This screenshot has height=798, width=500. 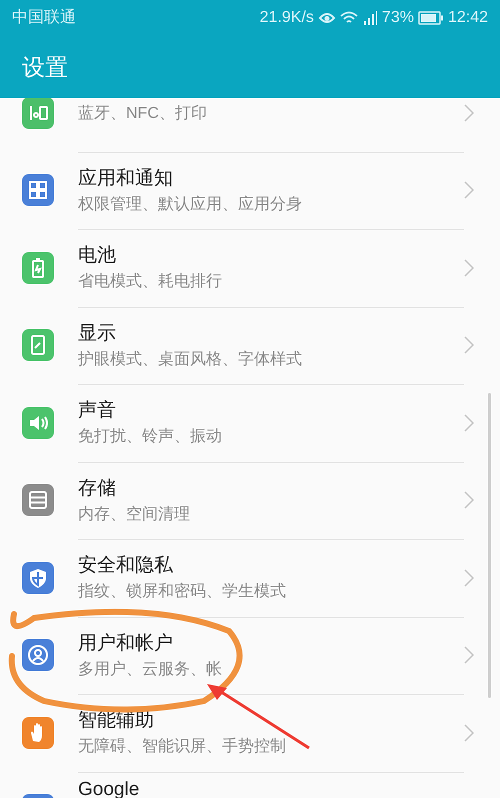 What do you see at coordinates (150, 282) in the screenshot?
I see `row-subtitle: 省电模式、耗电排行` at bounding box center [150, 282].